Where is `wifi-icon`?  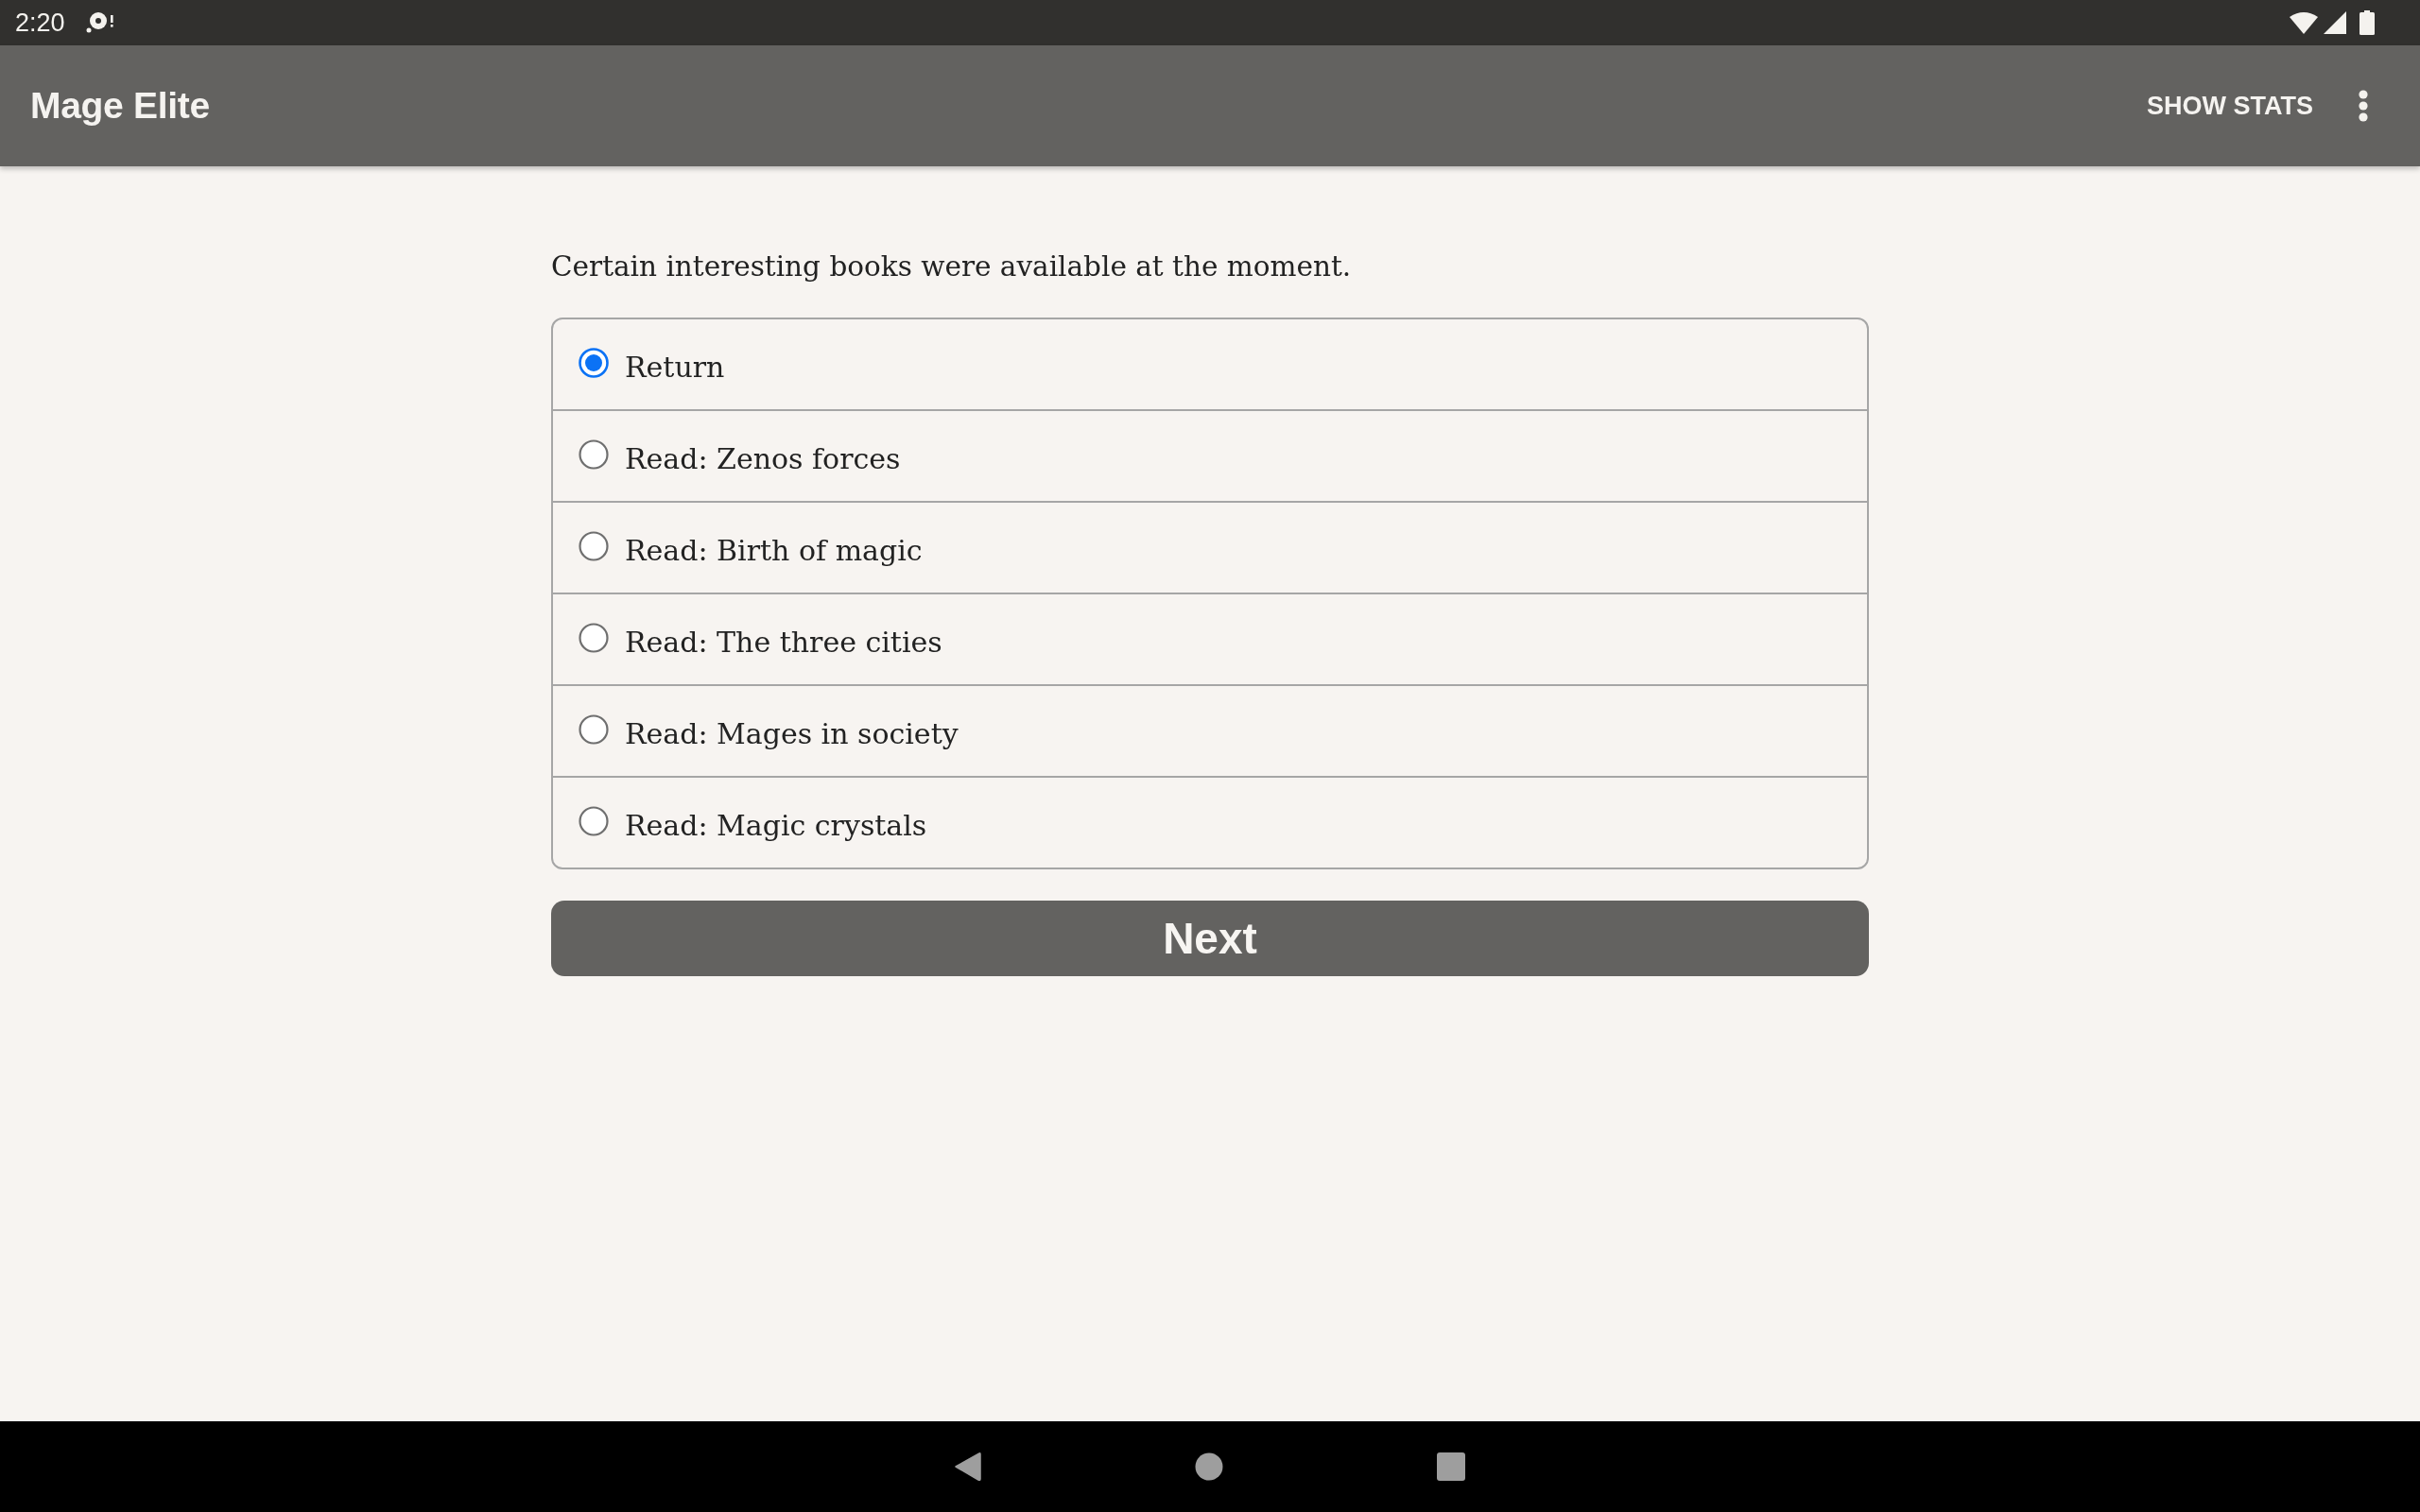
wifi-icon is located at coordinates (2304, 22).